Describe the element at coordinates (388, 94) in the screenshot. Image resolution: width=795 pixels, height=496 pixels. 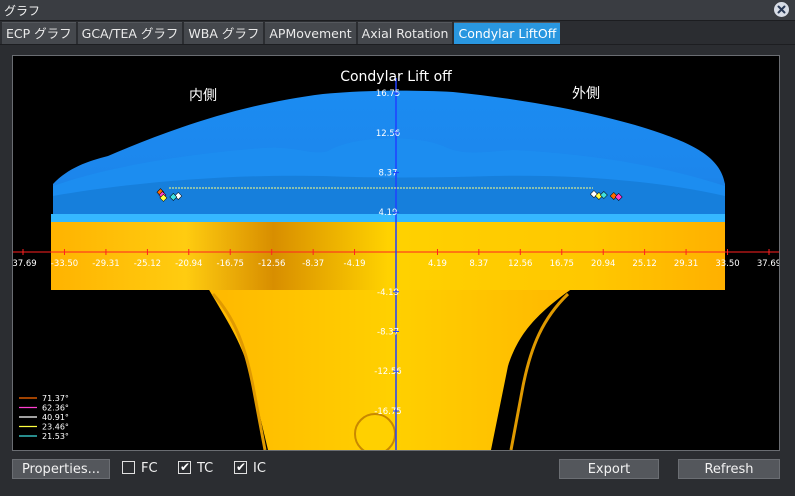
I see `y-tick-label: 16.75` at that location.